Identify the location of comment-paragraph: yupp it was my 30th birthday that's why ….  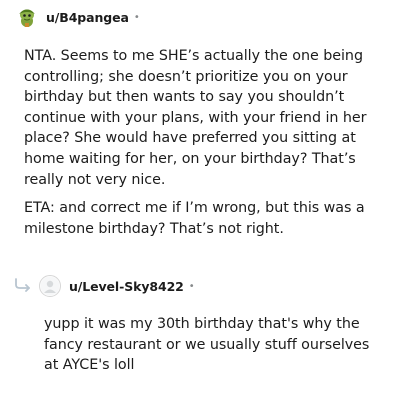
(207, 345).